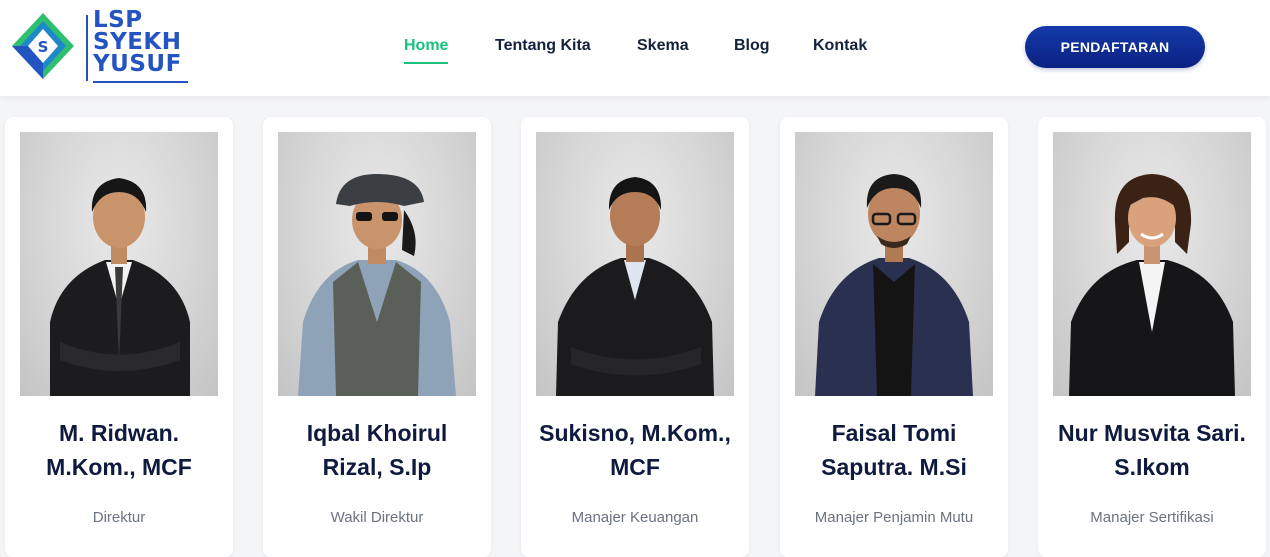 Image resolution: width=1270 pixels, height=557 pixels. What do you see at coordinates (119, 467) in the screenshot?
I see `member-name-line-2: M.Kom., MCF` at bounding box center [119, 467].